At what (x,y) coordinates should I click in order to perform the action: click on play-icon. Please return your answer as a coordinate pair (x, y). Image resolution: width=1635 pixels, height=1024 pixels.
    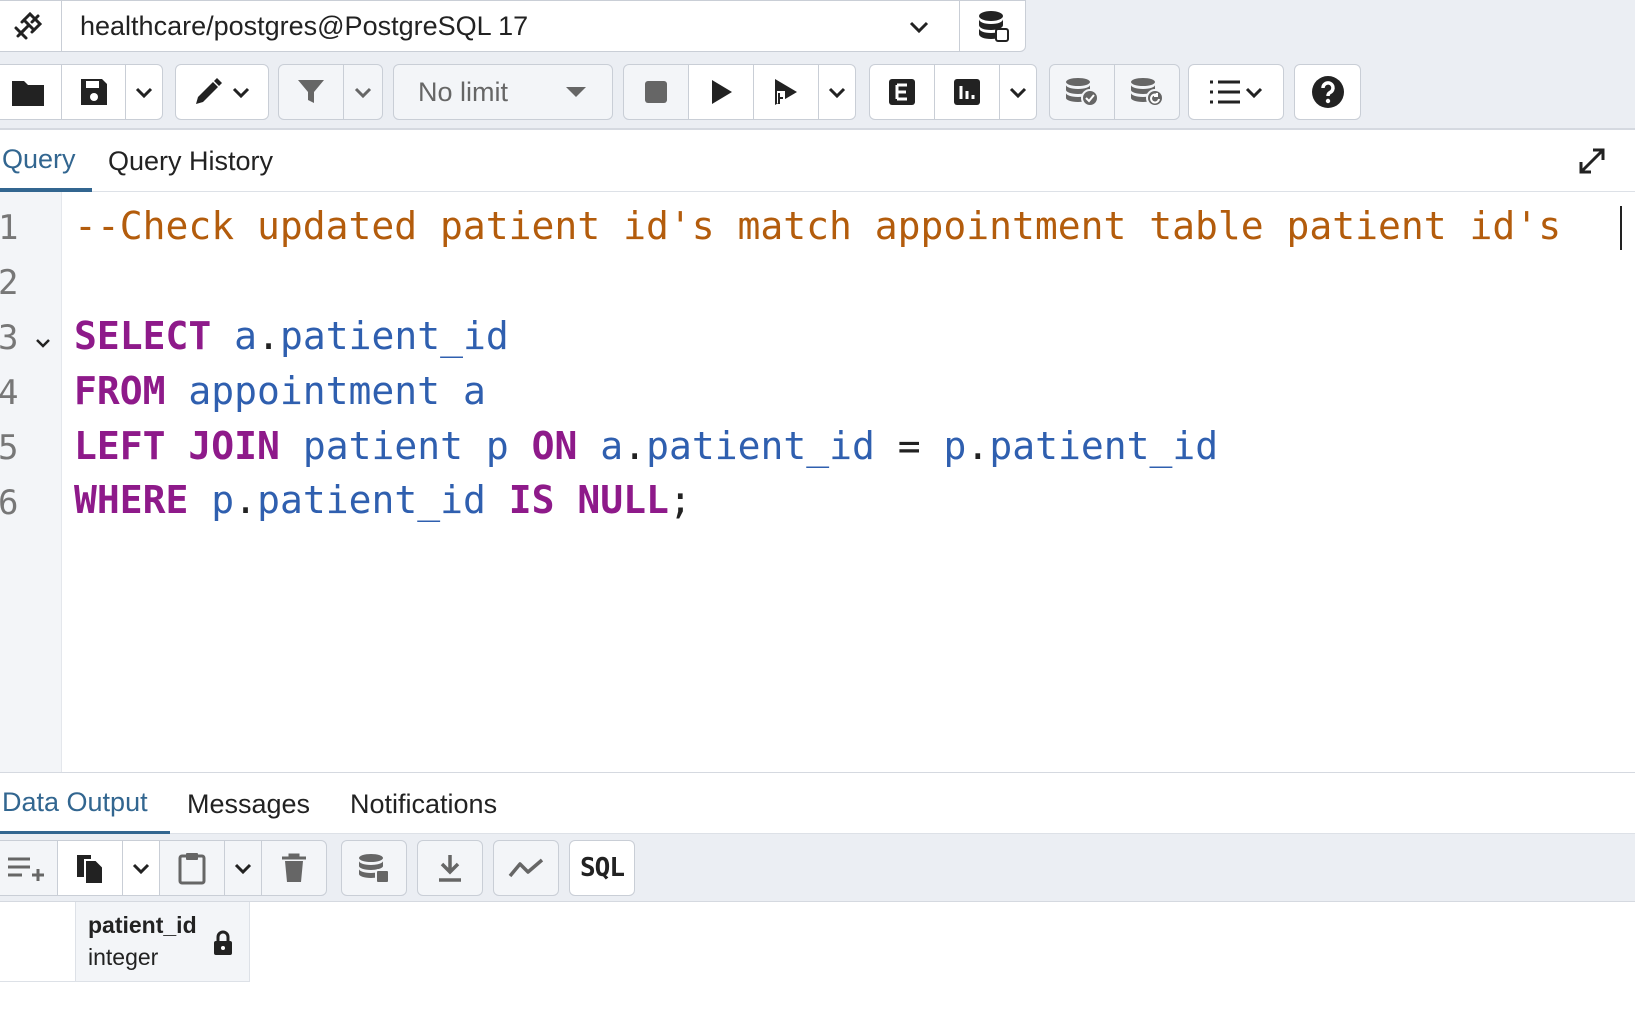
    Looking at the image, I should click on (722, 92).